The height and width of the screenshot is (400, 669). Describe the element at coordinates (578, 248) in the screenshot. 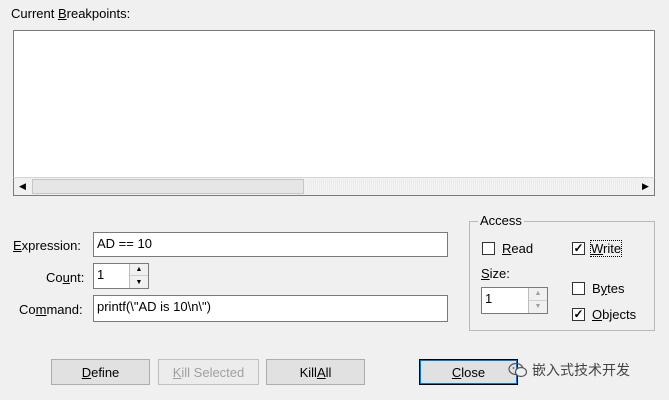

I see `write-checkbox: ✓` at that location.